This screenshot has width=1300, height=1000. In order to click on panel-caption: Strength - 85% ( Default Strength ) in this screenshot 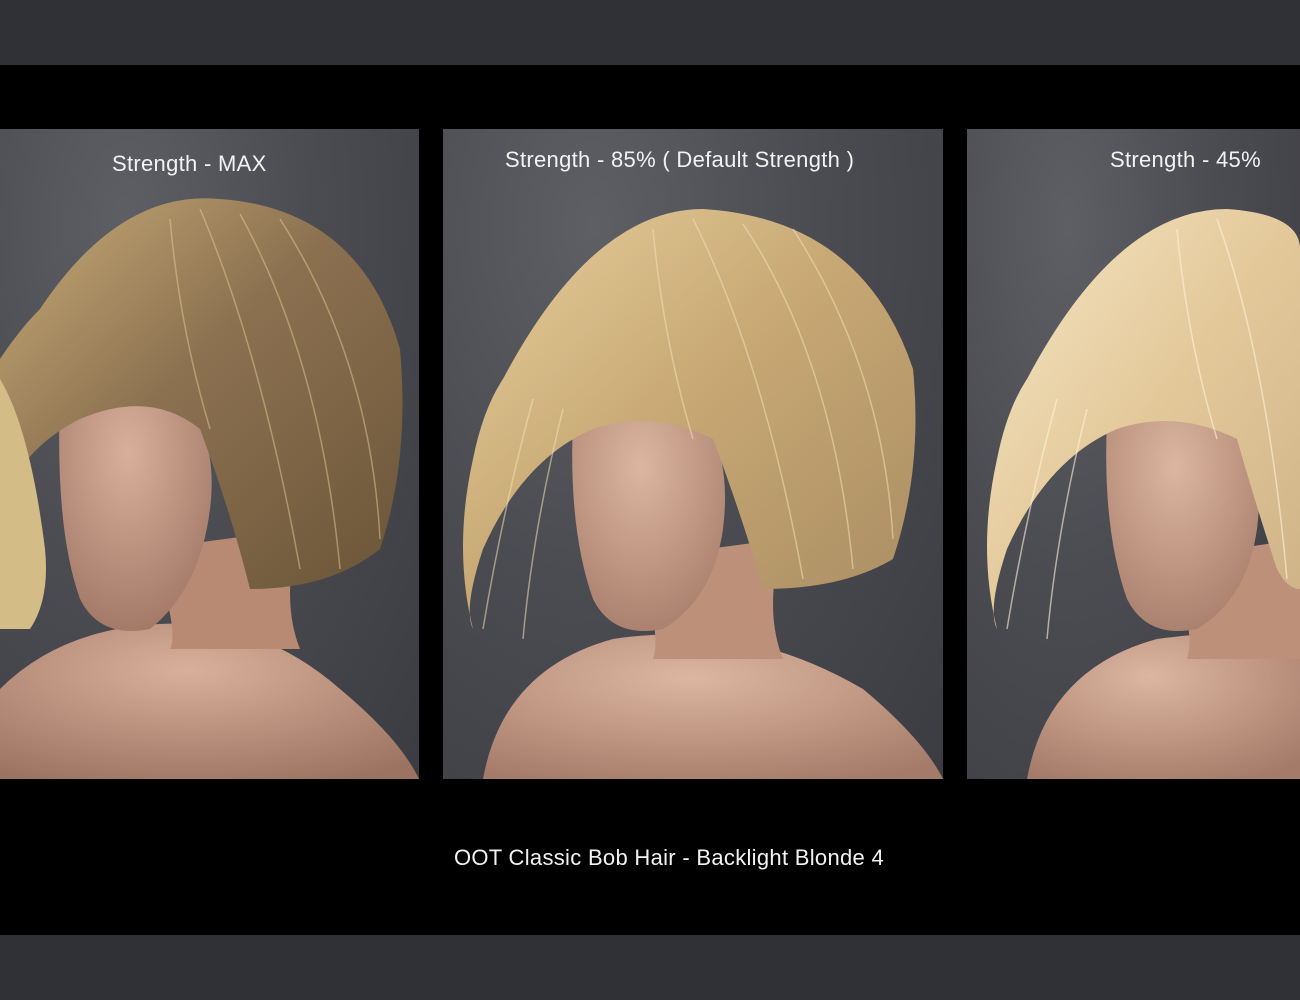, I will do `click(680, 159)`.